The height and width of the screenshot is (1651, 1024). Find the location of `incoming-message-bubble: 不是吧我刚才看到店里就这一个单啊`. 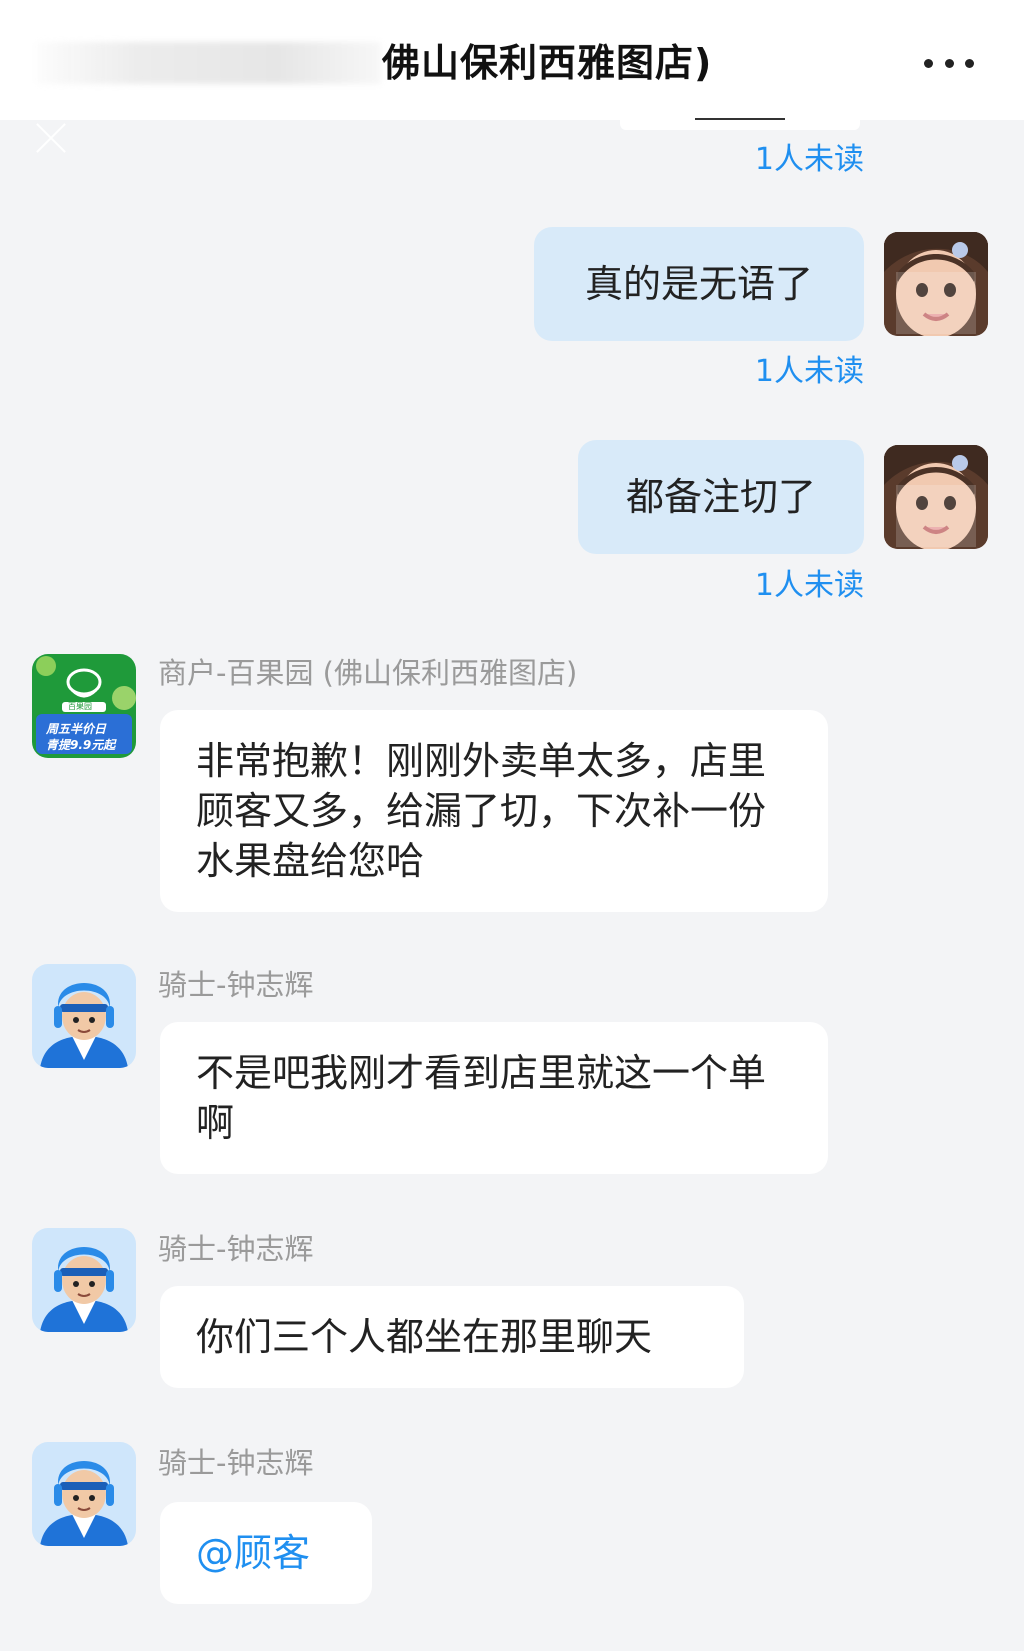

incoming-message-bubble: 不是吧我刚才看到店里就这一个单啊 is located at coordinates (494, 1098).